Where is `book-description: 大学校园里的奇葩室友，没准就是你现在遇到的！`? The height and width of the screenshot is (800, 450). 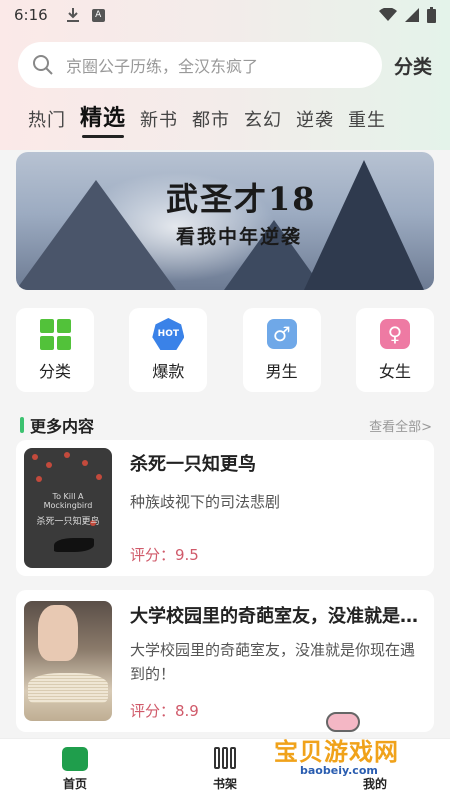 book-description: 大学校园里的奇葩室友，没准就是你现在遇到的！ is located at coordinates (273, 662).